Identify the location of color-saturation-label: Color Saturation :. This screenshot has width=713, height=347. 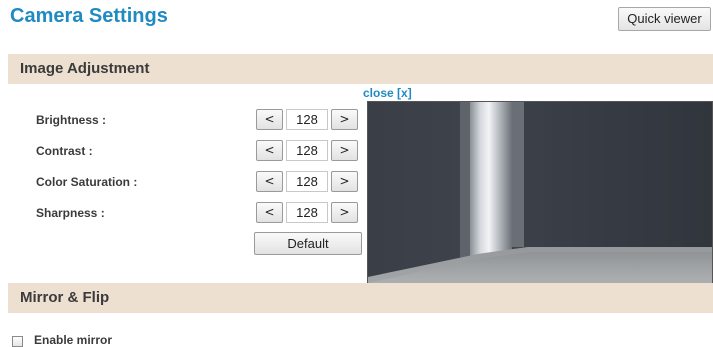
(87, 182).